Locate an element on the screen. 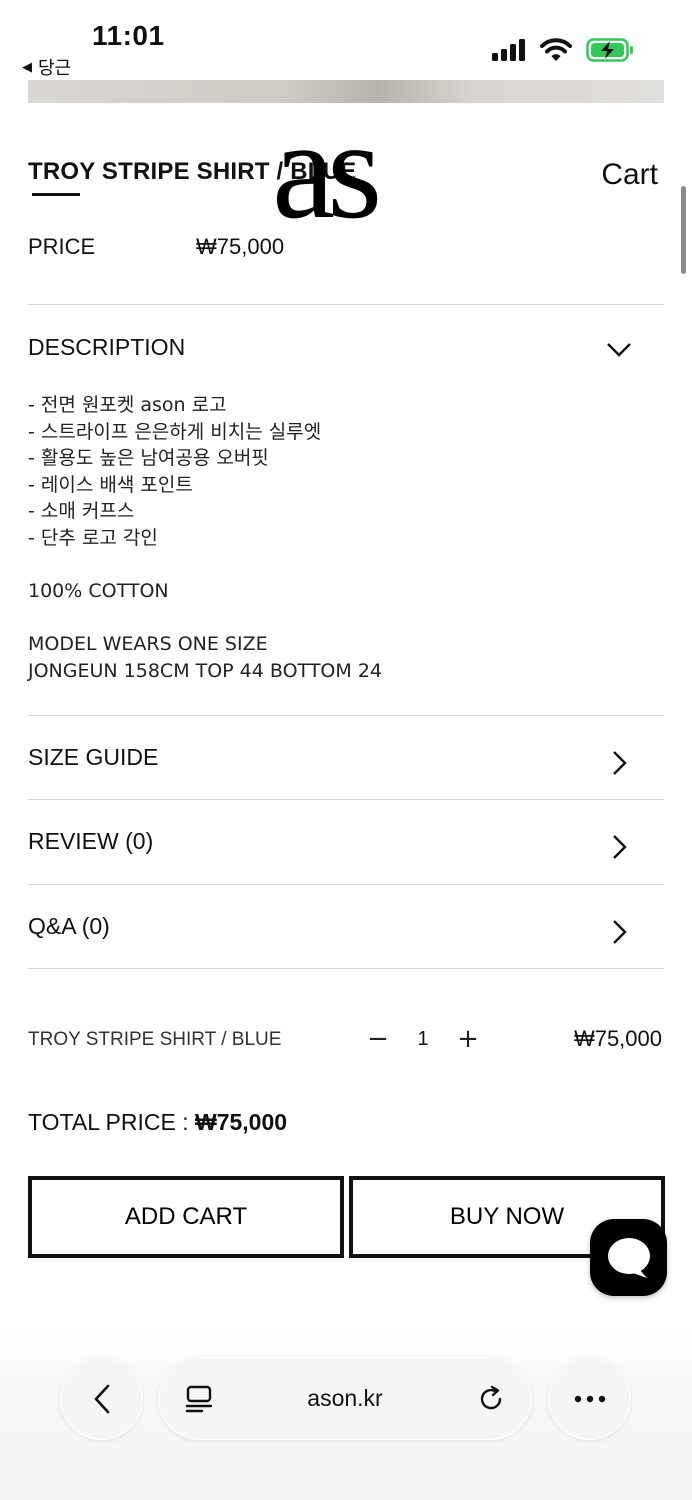 This screenshot has height=1500, width=692. description-toggle: DESCRIPTION is located at coordinates (106, 347).